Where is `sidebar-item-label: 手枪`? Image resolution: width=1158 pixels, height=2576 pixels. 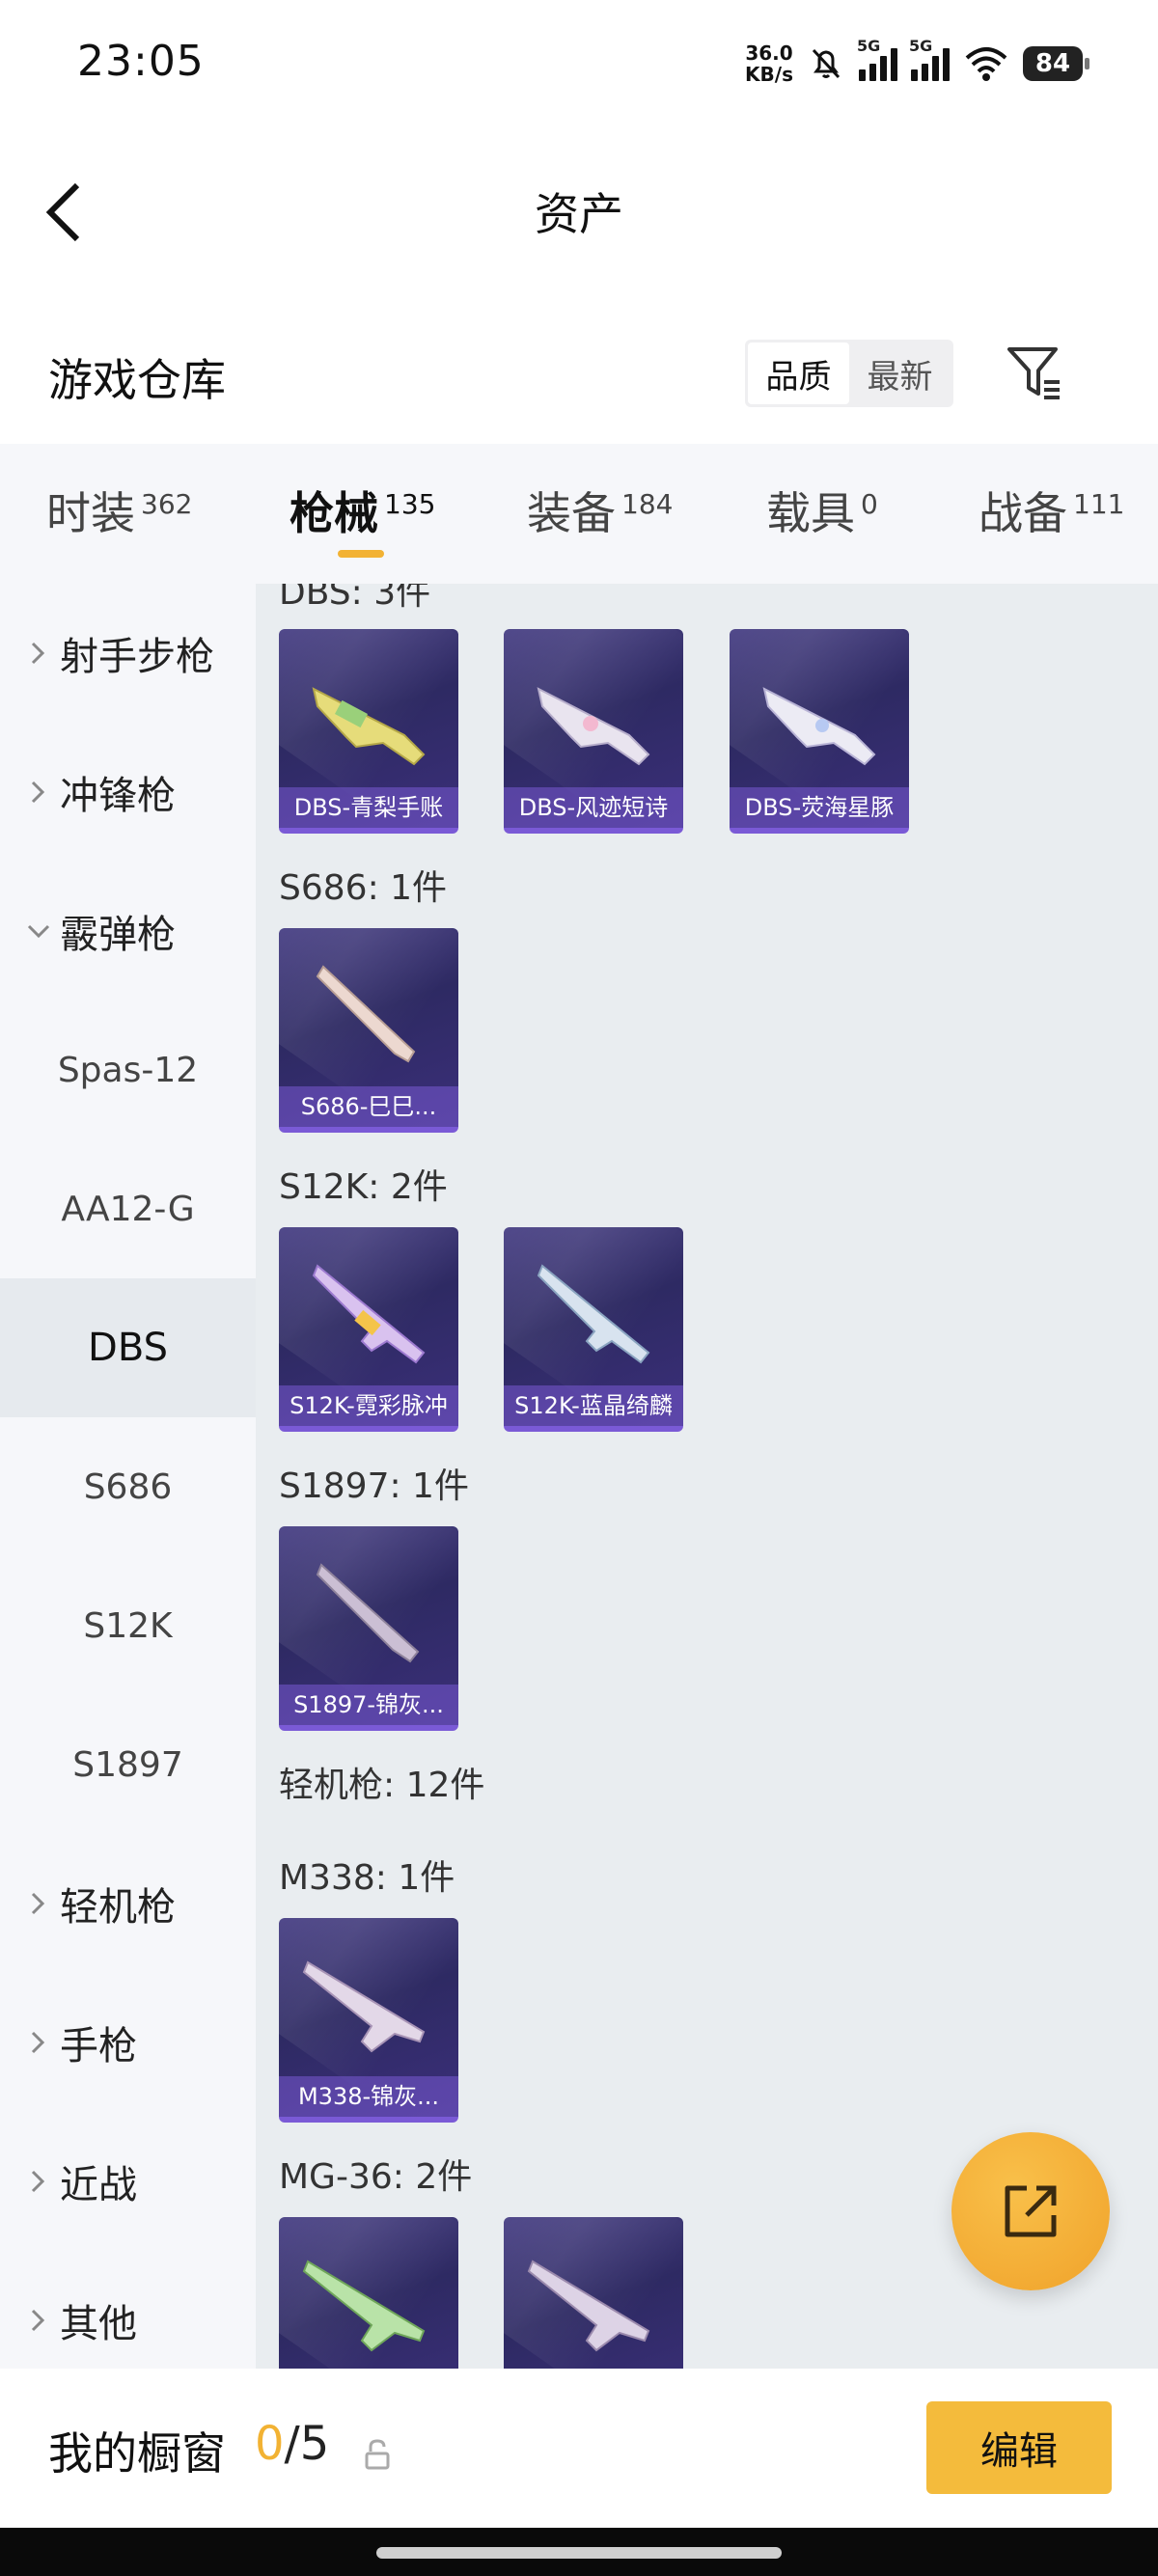 sidebar-item-label: 手枪 is located at coordinates (98, 2047).